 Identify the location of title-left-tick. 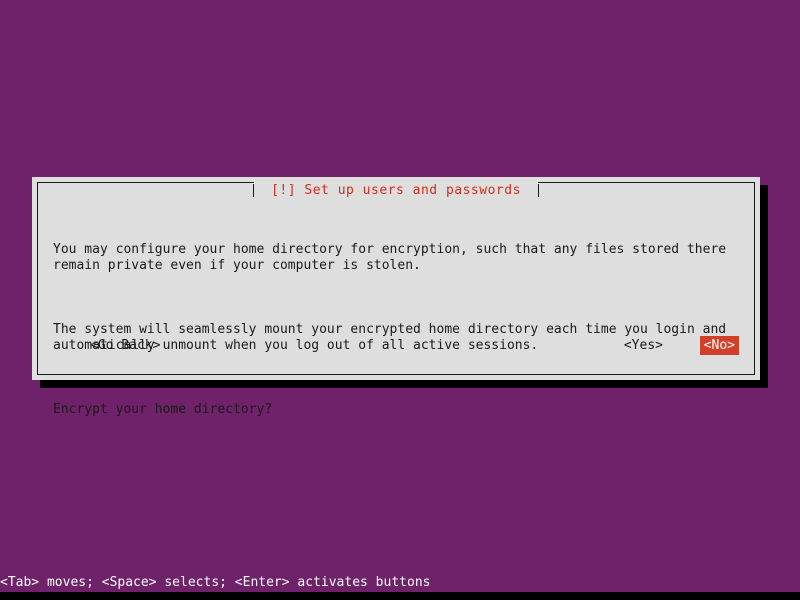
(254, 190).